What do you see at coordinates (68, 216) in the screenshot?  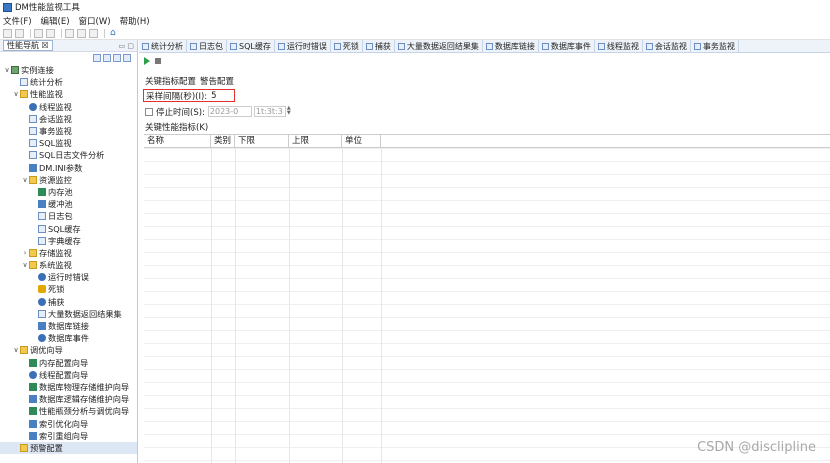 I see `tree-item: 日志包` at bounding box center [68, 216].